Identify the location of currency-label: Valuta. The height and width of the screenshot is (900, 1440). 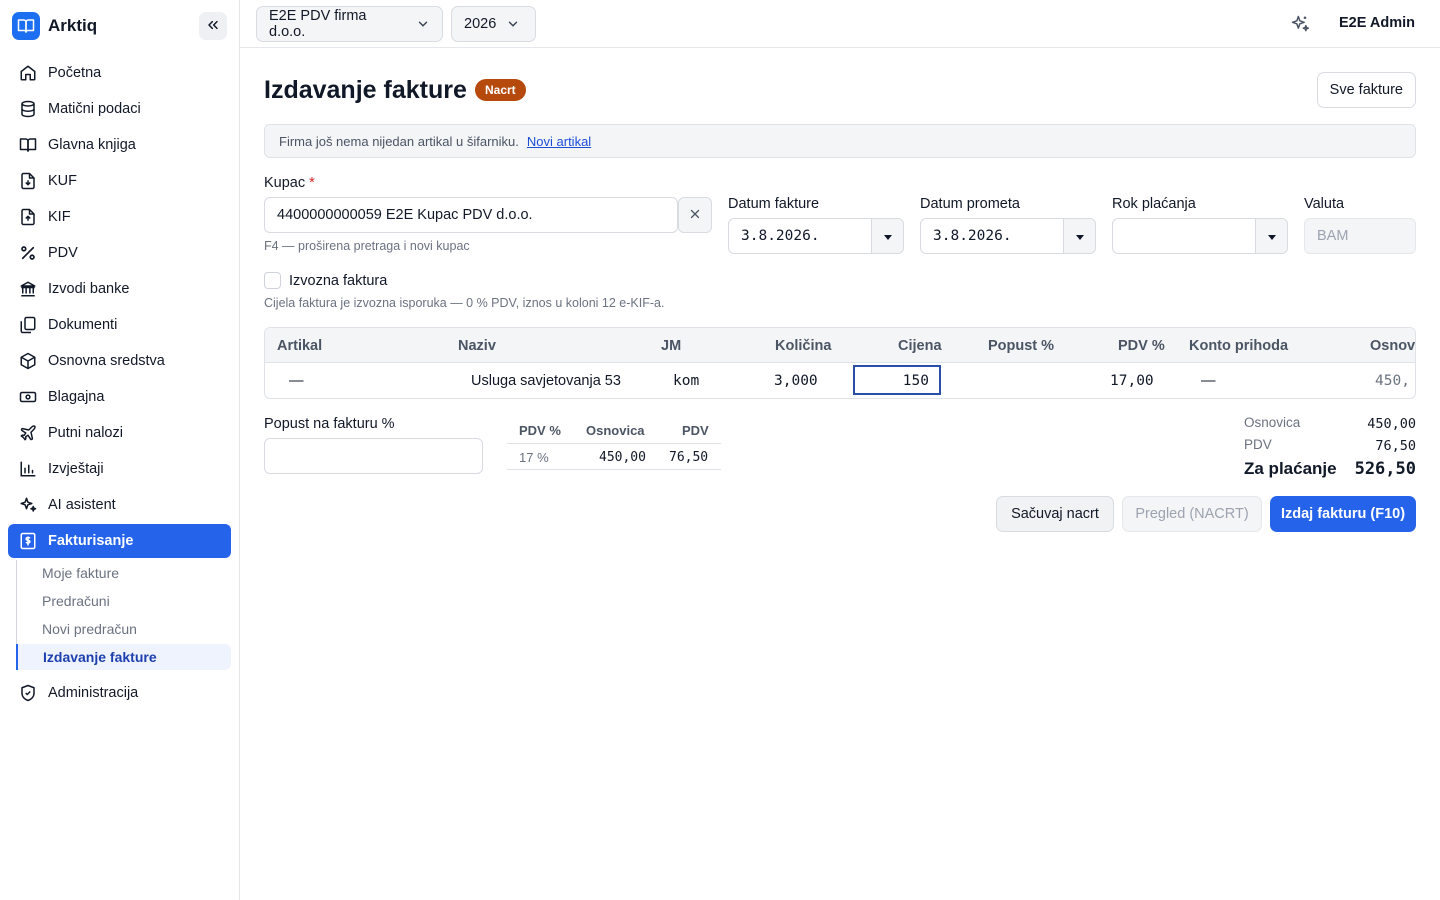
(1324, 204).